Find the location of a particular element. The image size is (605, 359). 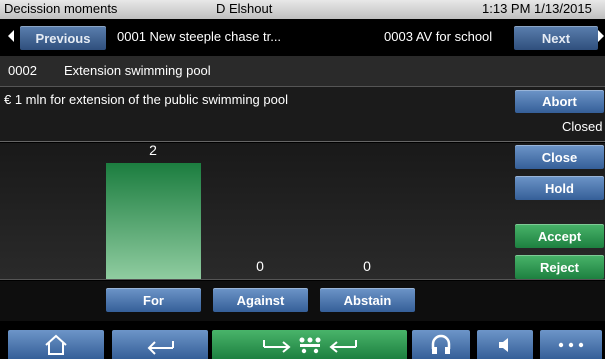

vote-for-button: For is located at coordinates (153, 300).